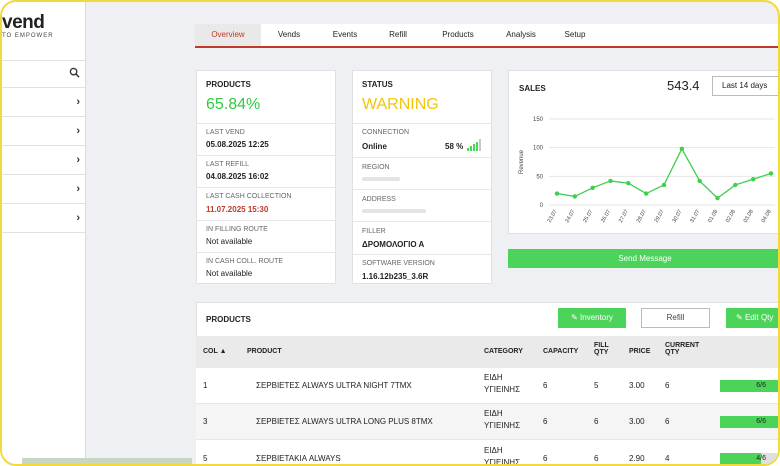 Image resolution: width=780 pixels, height=466 pixels. Describe the element at coordinates (386, 132) in the screenshot. I see `connection-label: CONNECTION` at that location.